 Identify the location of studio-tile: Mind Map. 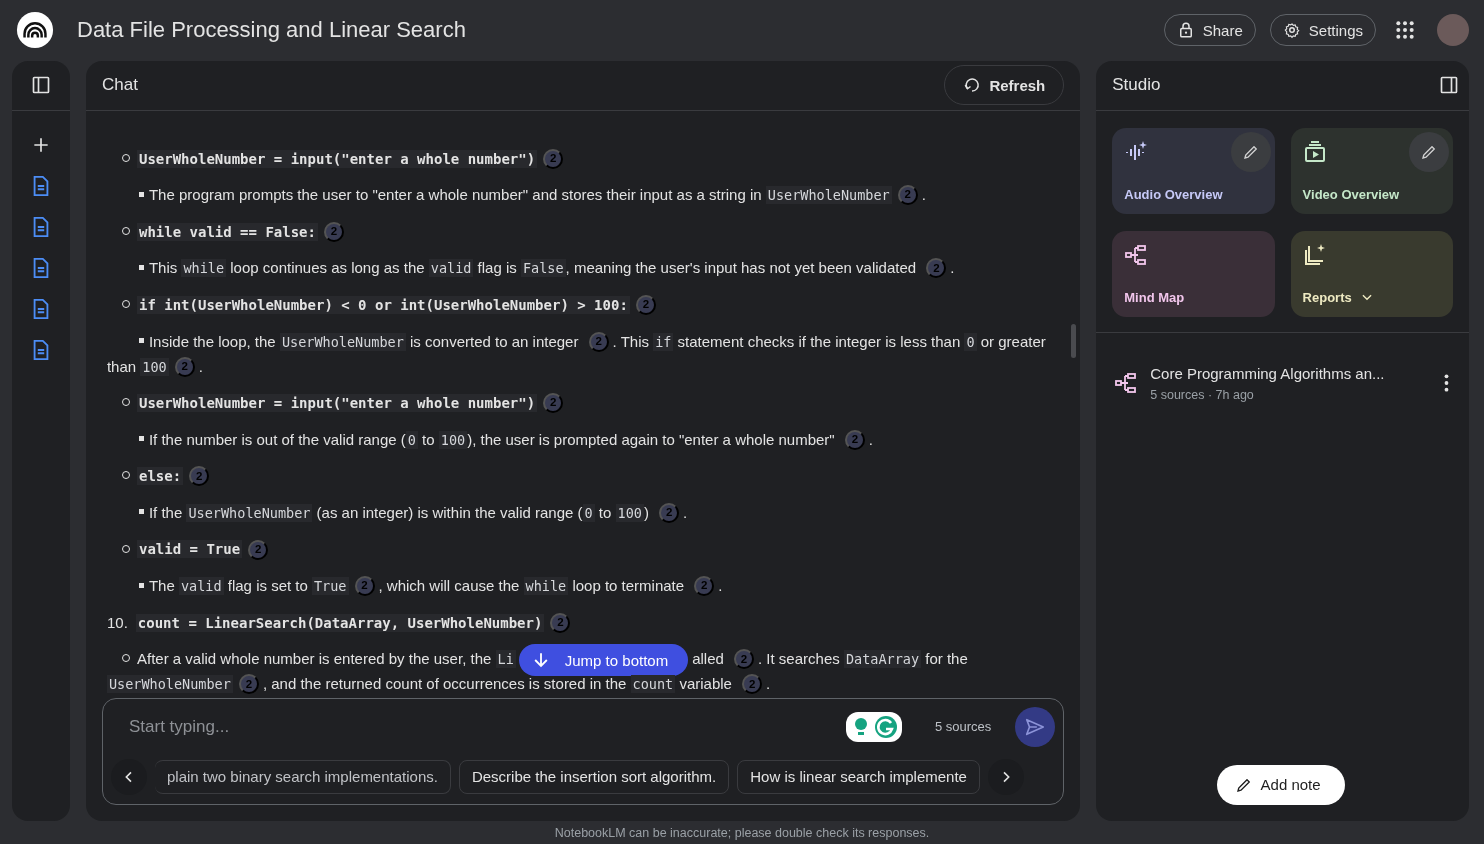
(1193, 273).